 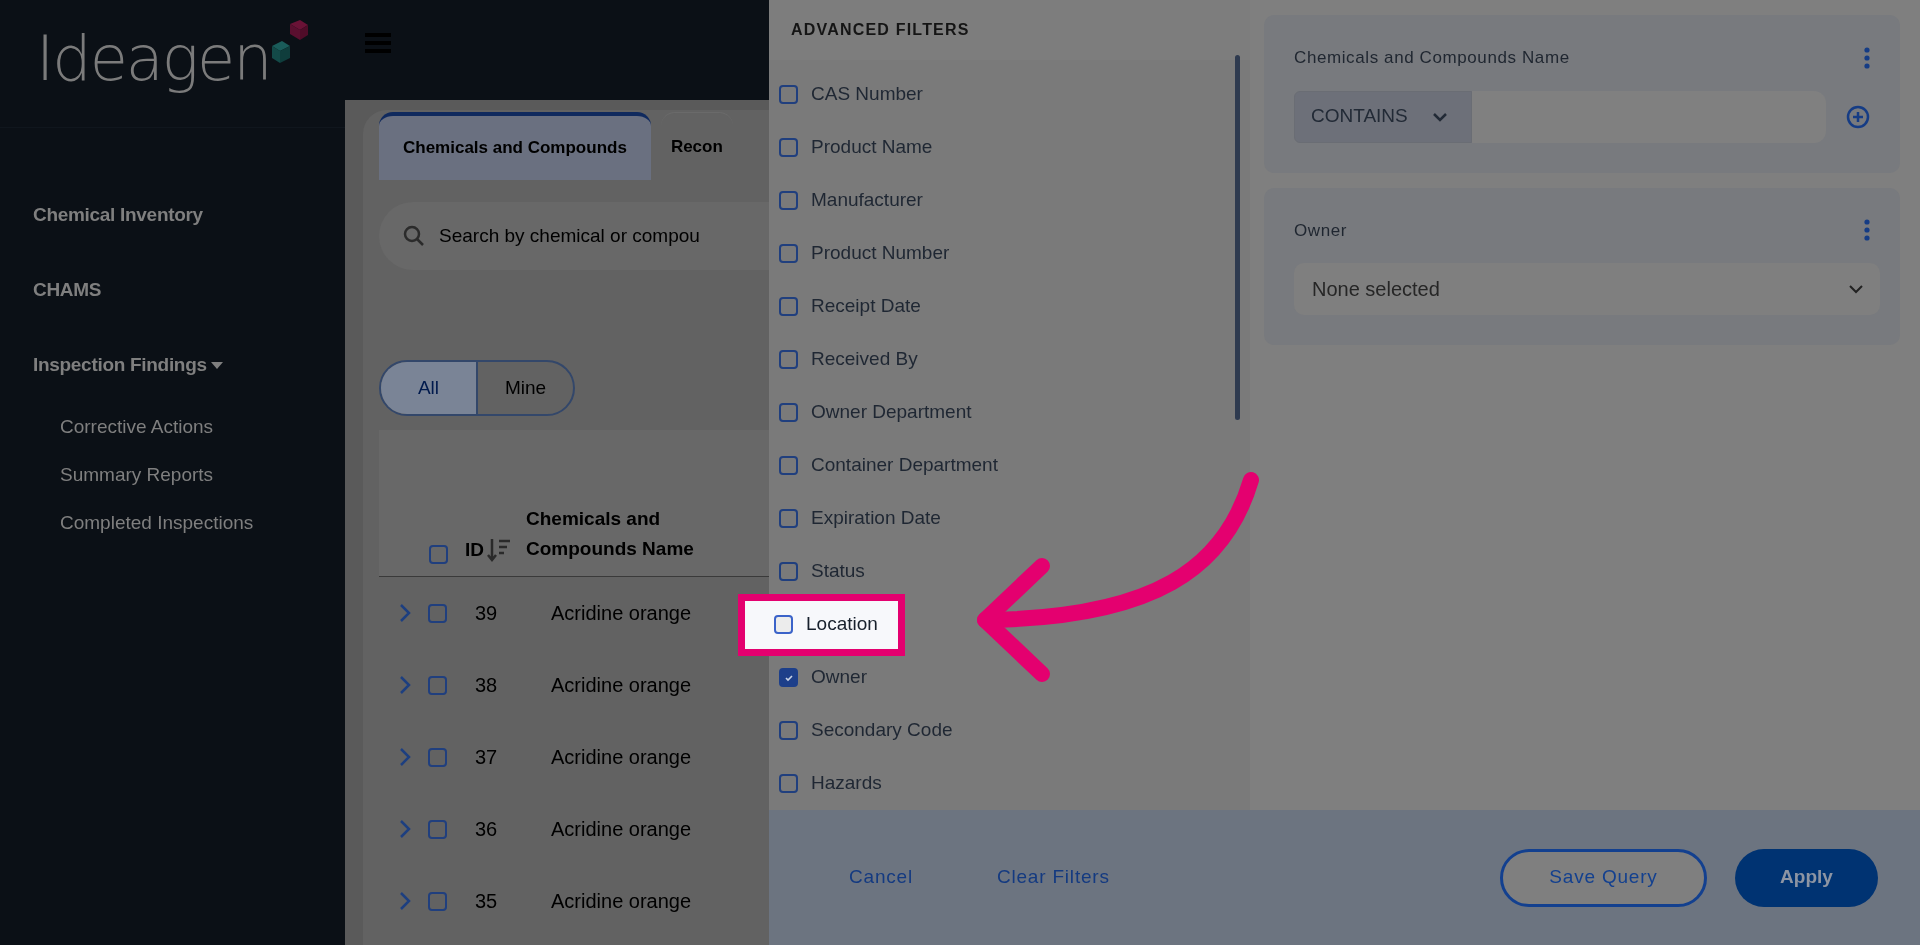 I want to click on sidebar-item: Inspection Findings, so click(x=128, y=365).